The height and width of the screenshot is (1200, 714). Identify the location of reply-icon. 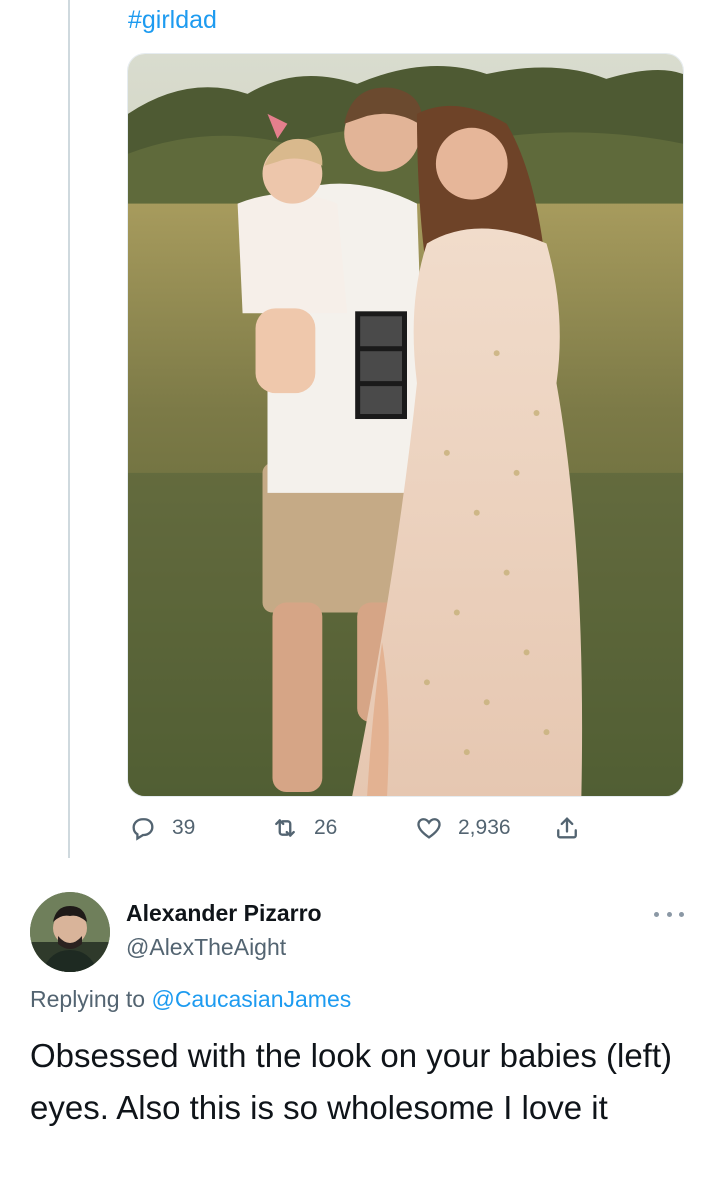
(143, 828).